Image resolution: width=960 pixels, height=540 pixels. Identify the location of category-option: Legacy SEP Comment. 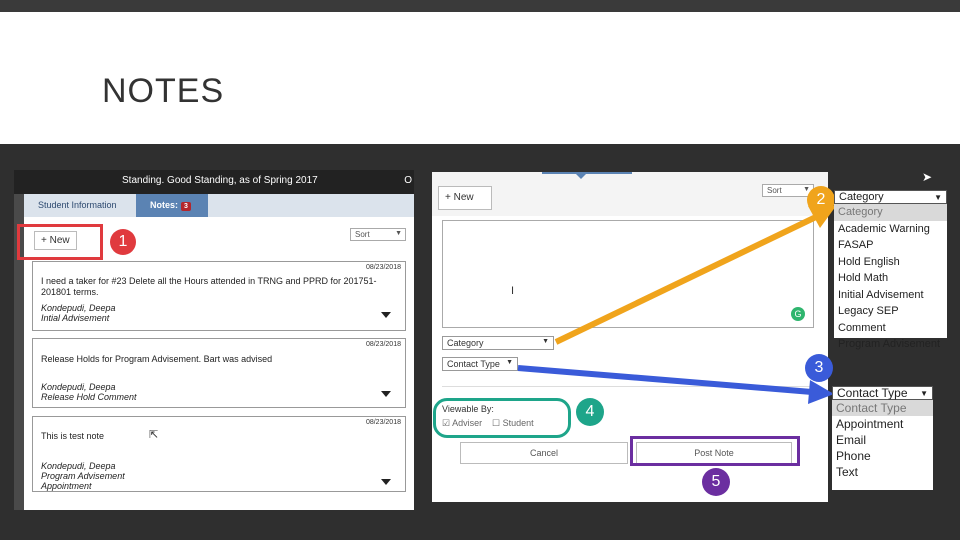
(890, 319).